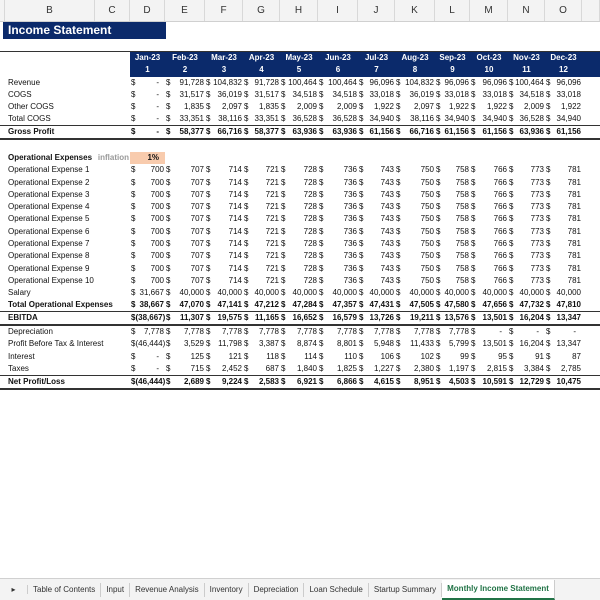 Image resolution: width=600 pixels, height=600 pixels. Describe the element at coordinates (227, 589) in the screenshot. I see `tab-inventory: Inventory` at that location.